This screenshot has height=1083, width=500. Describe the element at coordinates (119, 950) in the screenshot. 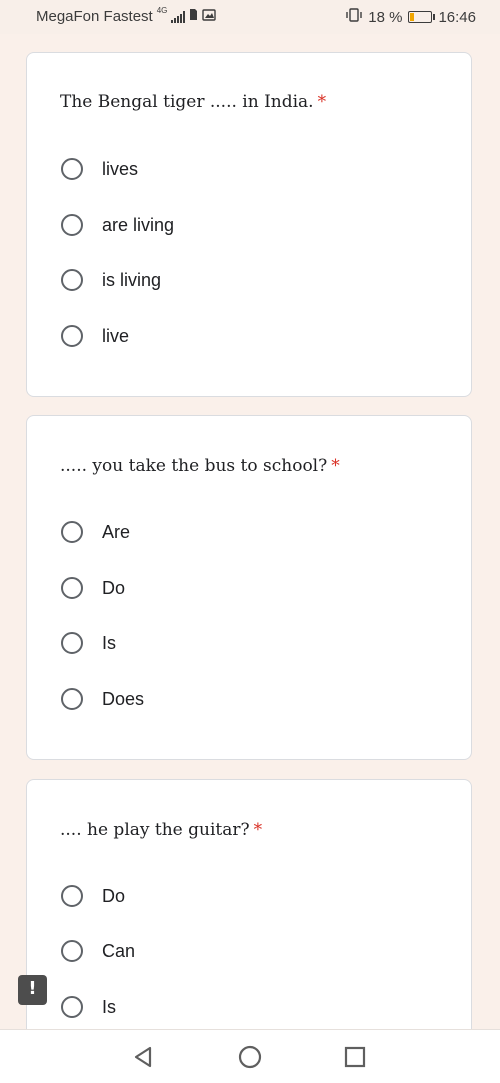

I see `option-label: Can` at that location.